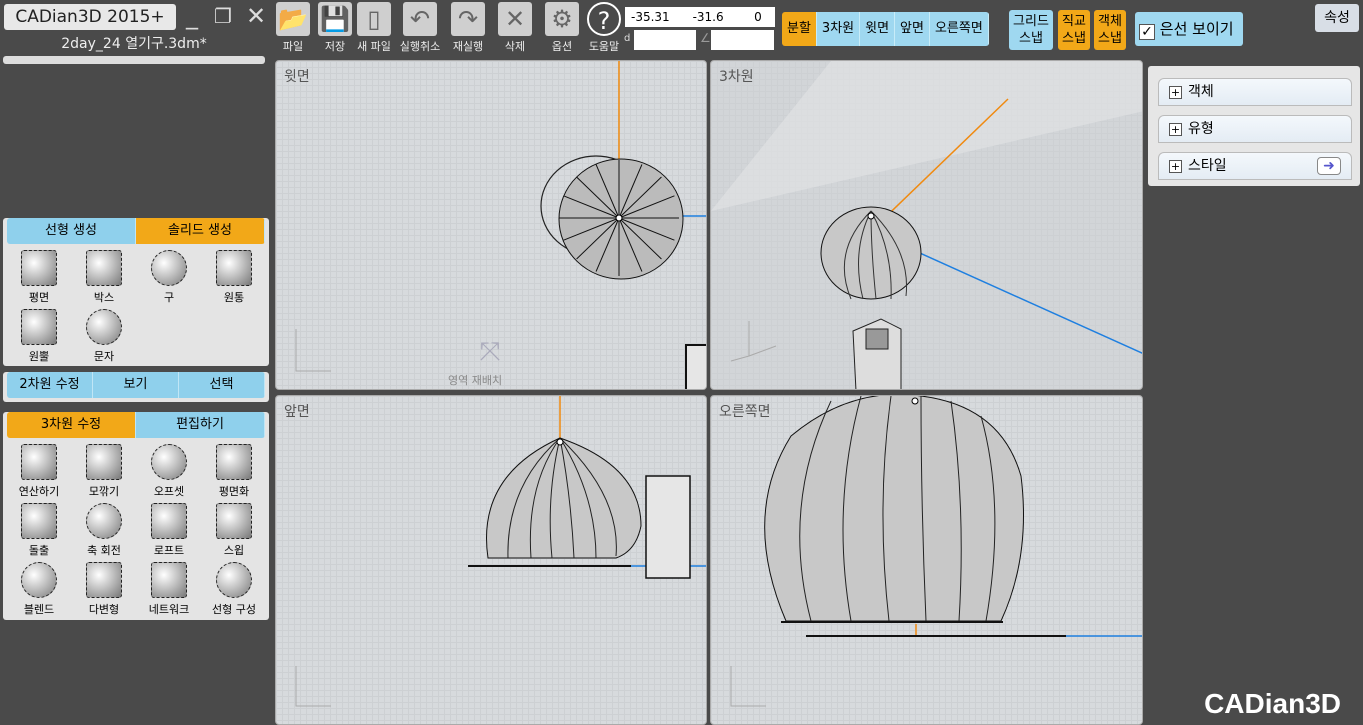 The image size is (1363, 725). Describe the element at coordinates (169, 530) in the screenshot. I see `tool-button: 로프트` at that location.